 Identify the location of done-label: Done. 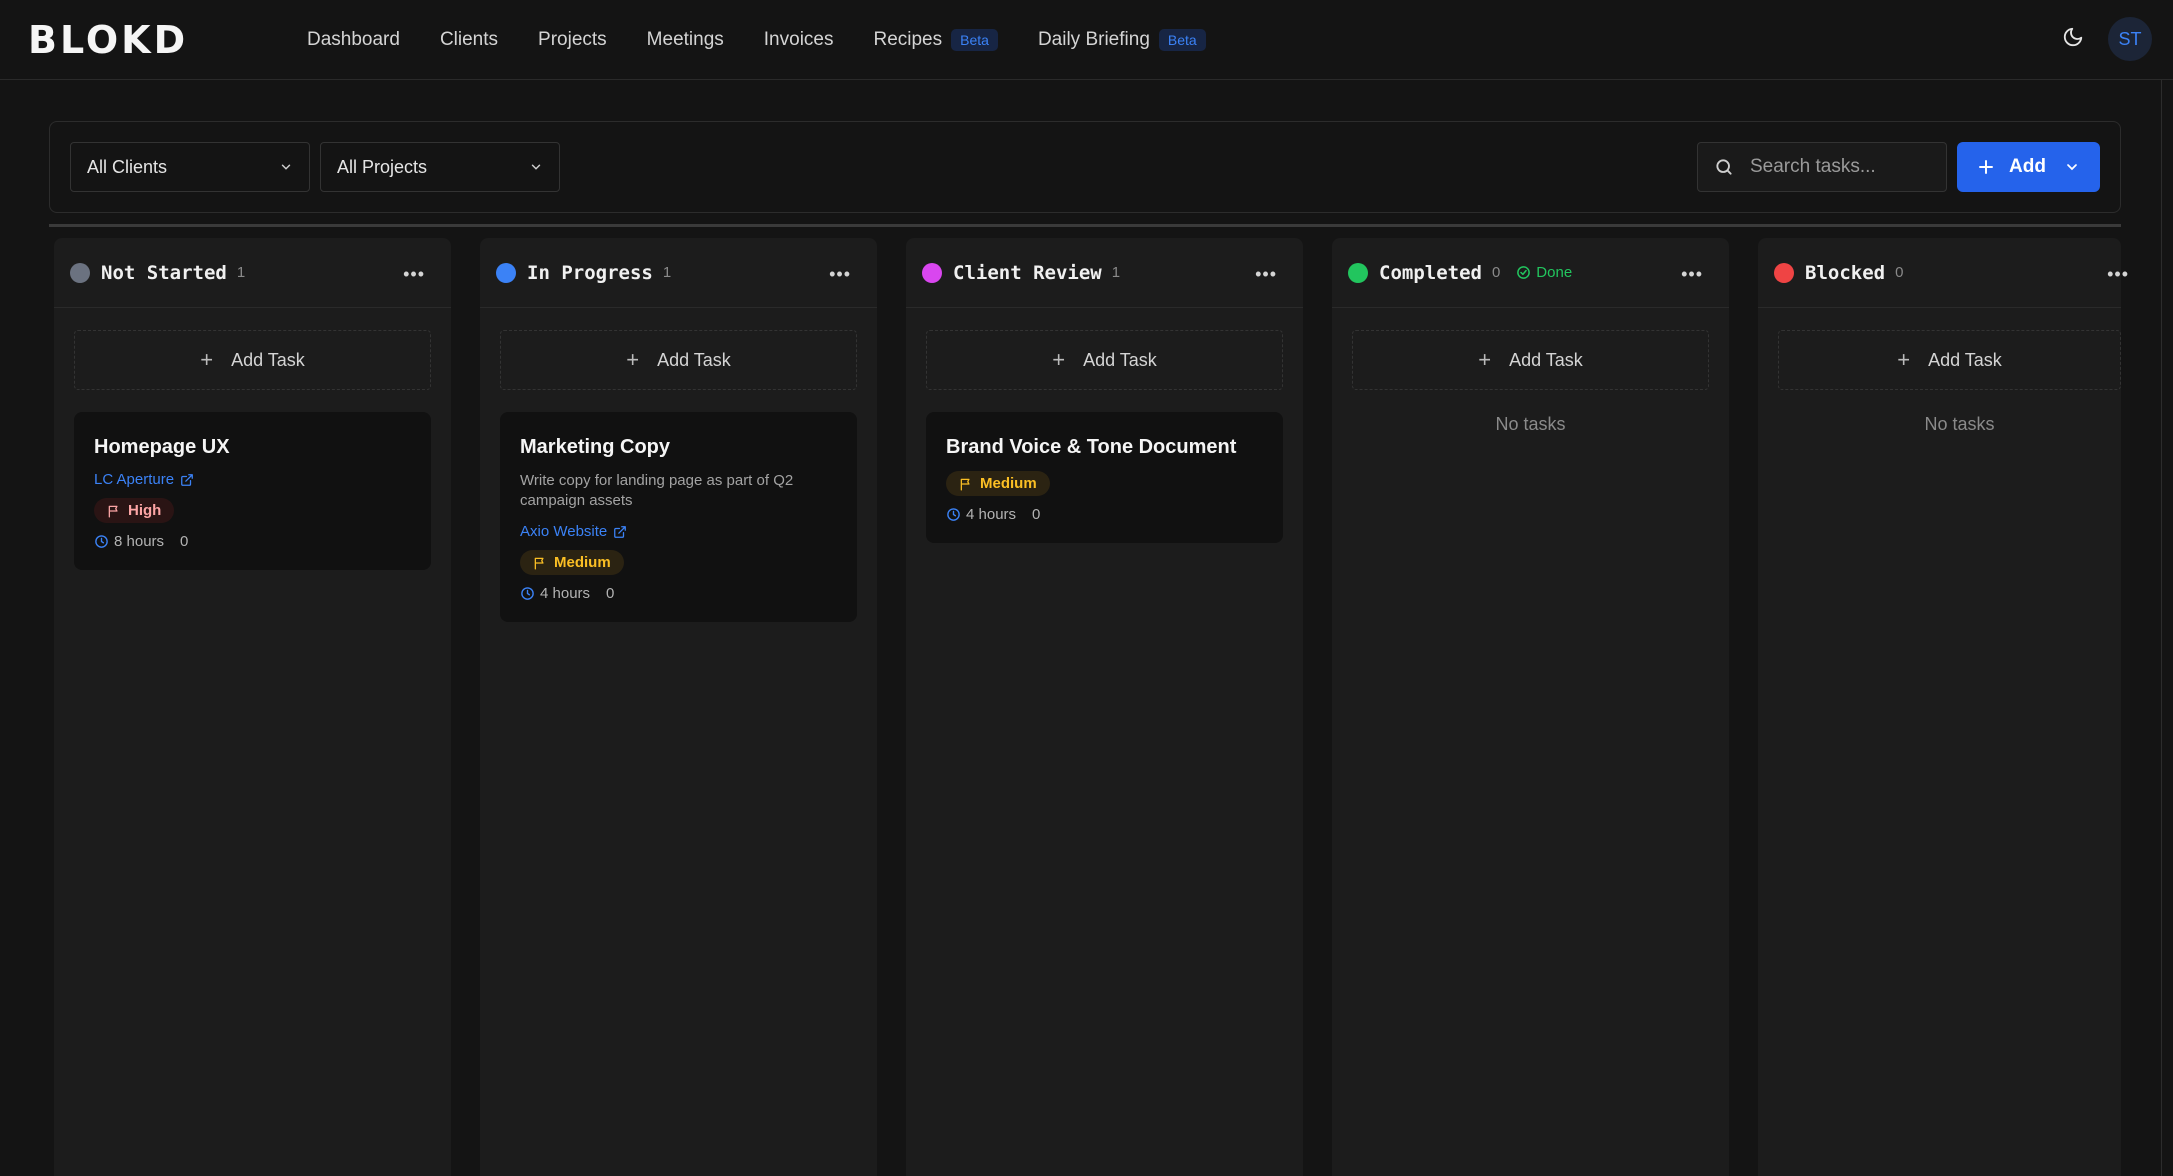
(1554, 272).